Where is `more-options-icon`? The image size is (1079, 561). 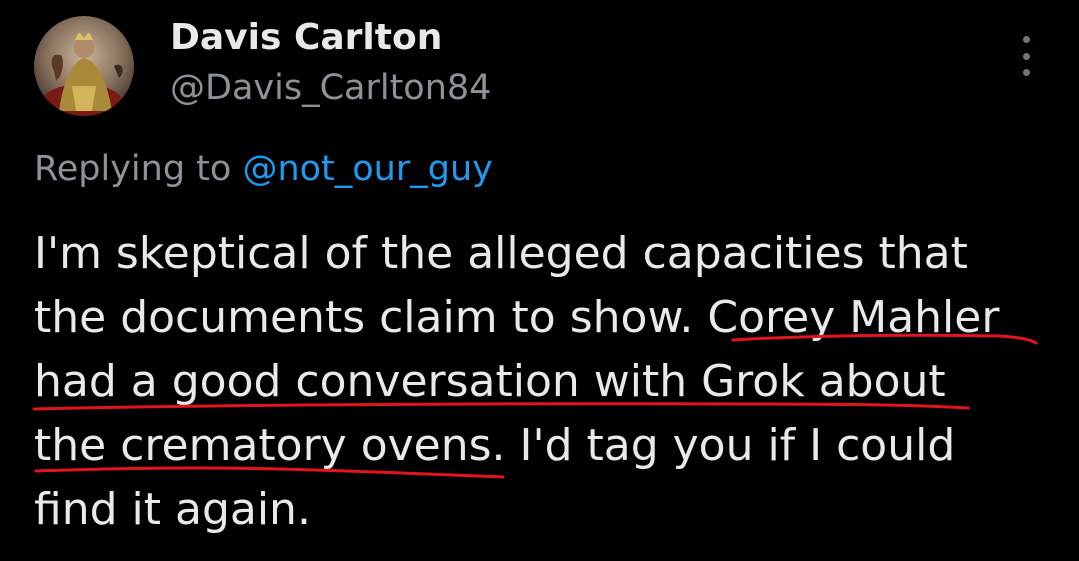 more-options-icon is located at coordinates (1026, 56).